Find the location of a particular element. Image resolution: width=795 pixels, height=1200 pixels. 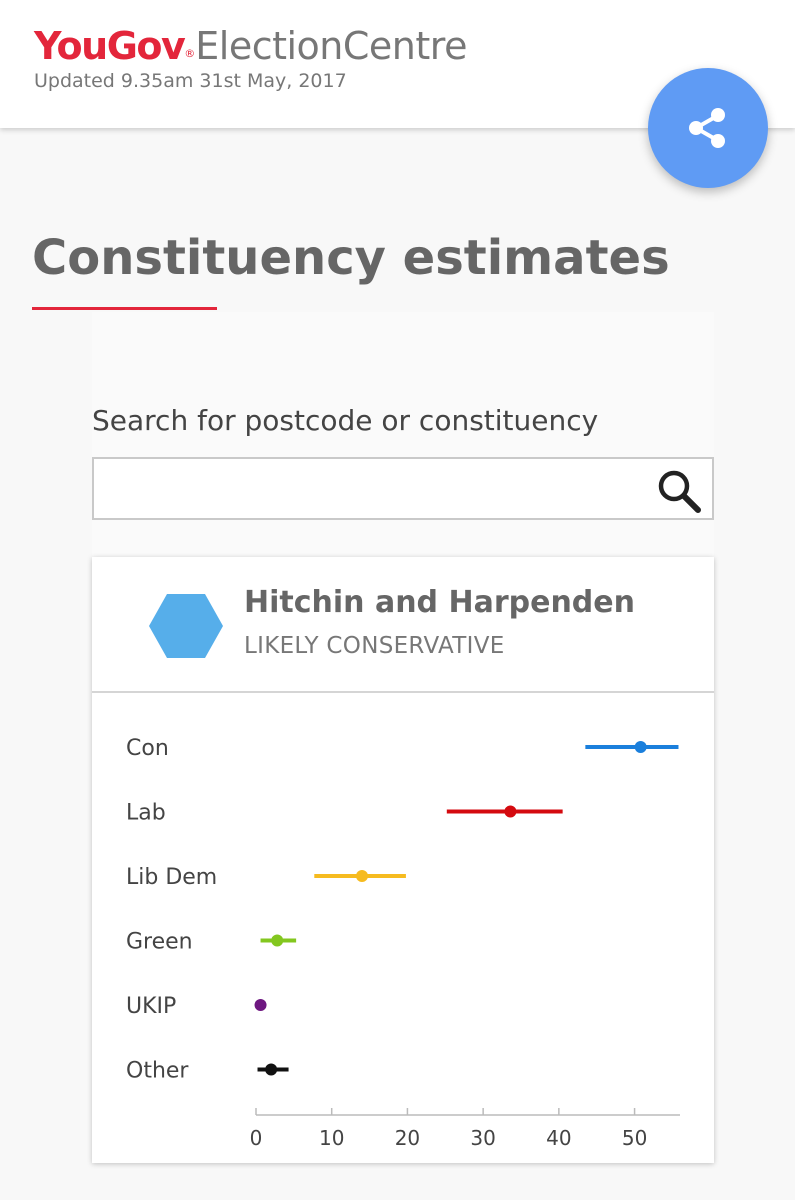

brand-you: You is located at coordinates (71, 46).